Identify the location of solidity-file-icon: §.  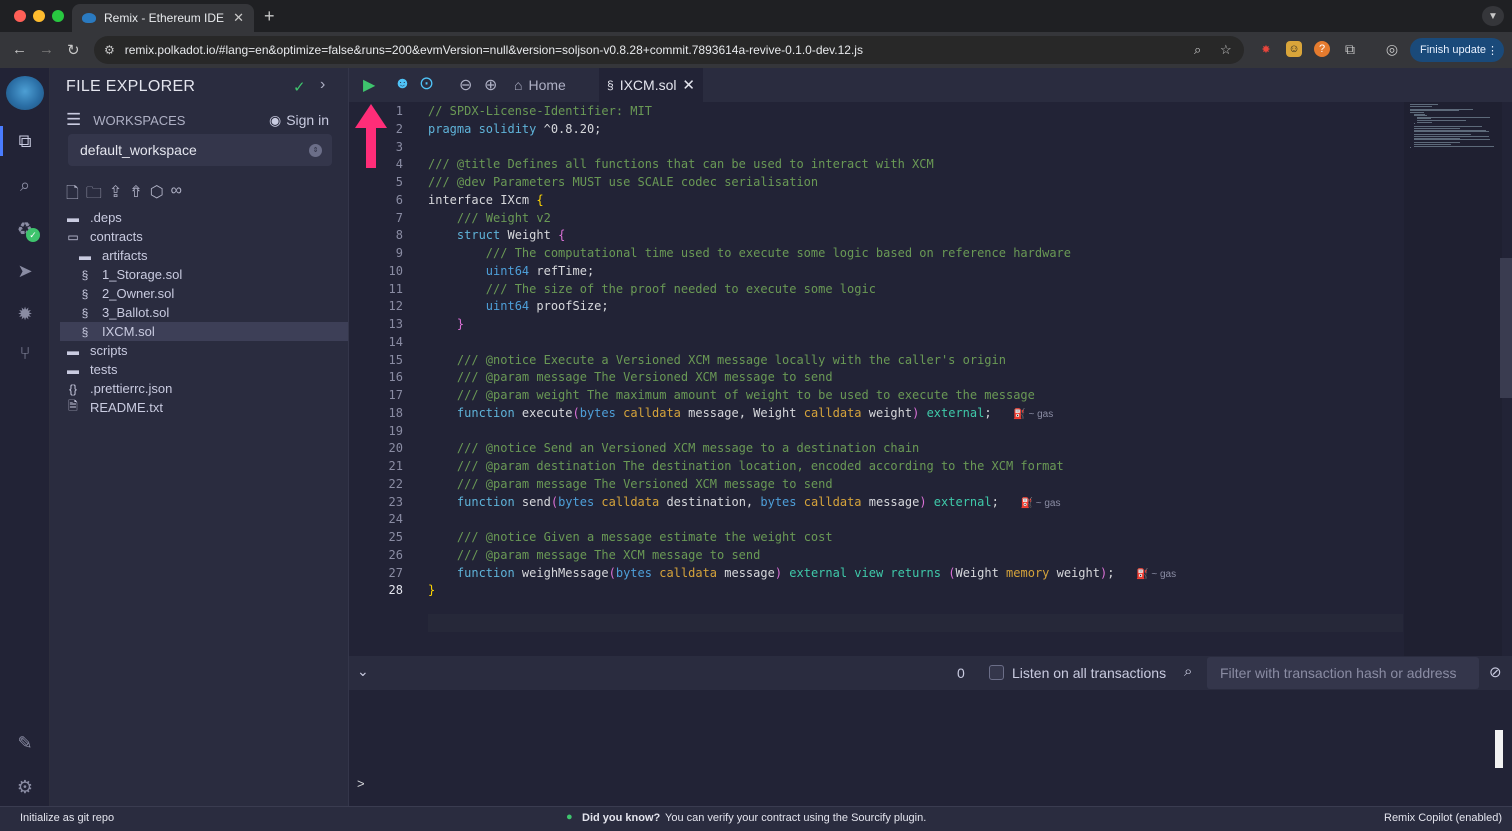
(610, 85).